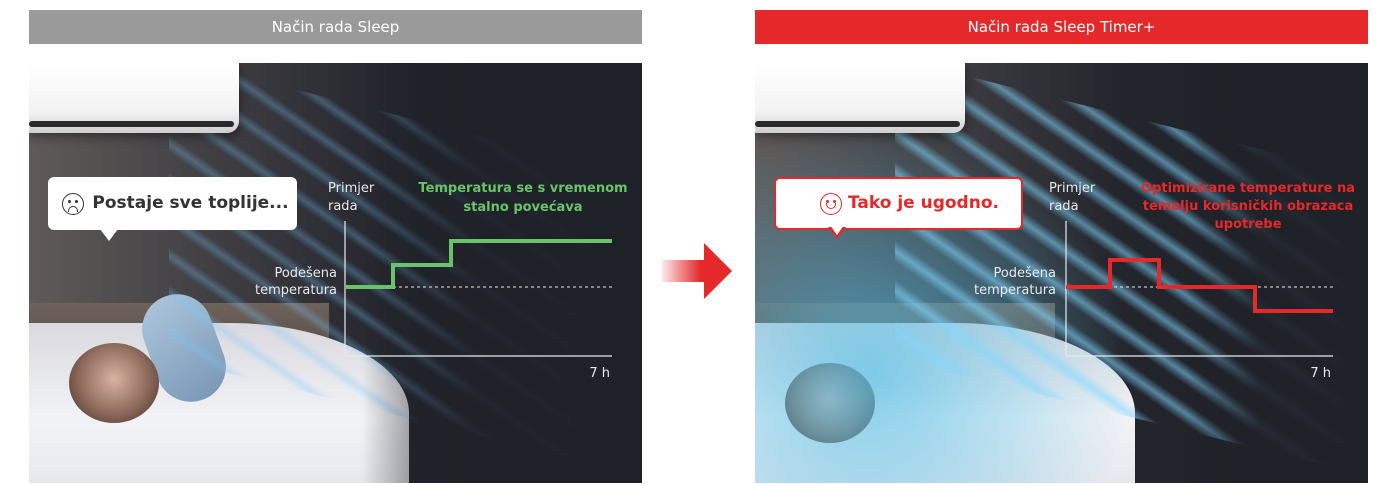 Image resolution: width=1385 pixels, height=484 pixels. What do you see at coordinates (335, 27) in the screenshot?
I see `header-sleep-mode: Način rada Sleep` at bounding box center [335, 27].